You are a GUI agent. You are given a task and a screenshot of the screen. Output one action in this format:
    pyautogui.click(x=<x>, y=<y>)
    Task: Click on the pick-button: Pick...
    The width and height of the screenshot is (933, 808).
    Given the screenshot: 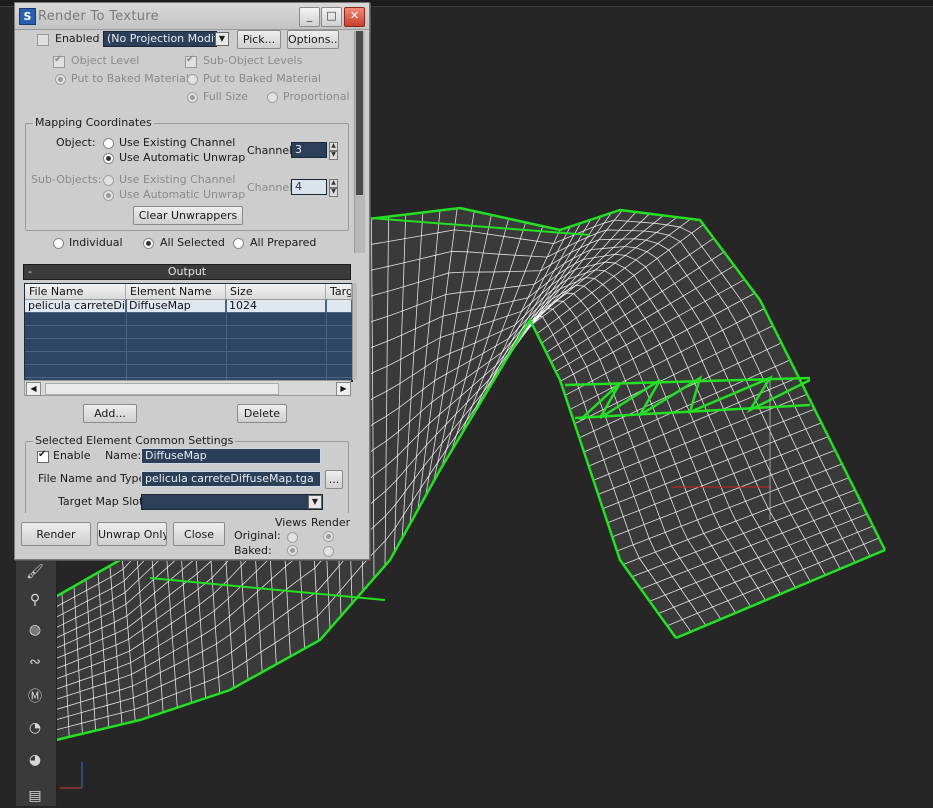 What is the action you would take?
    pyautogui.click(x=259, y=39)
    